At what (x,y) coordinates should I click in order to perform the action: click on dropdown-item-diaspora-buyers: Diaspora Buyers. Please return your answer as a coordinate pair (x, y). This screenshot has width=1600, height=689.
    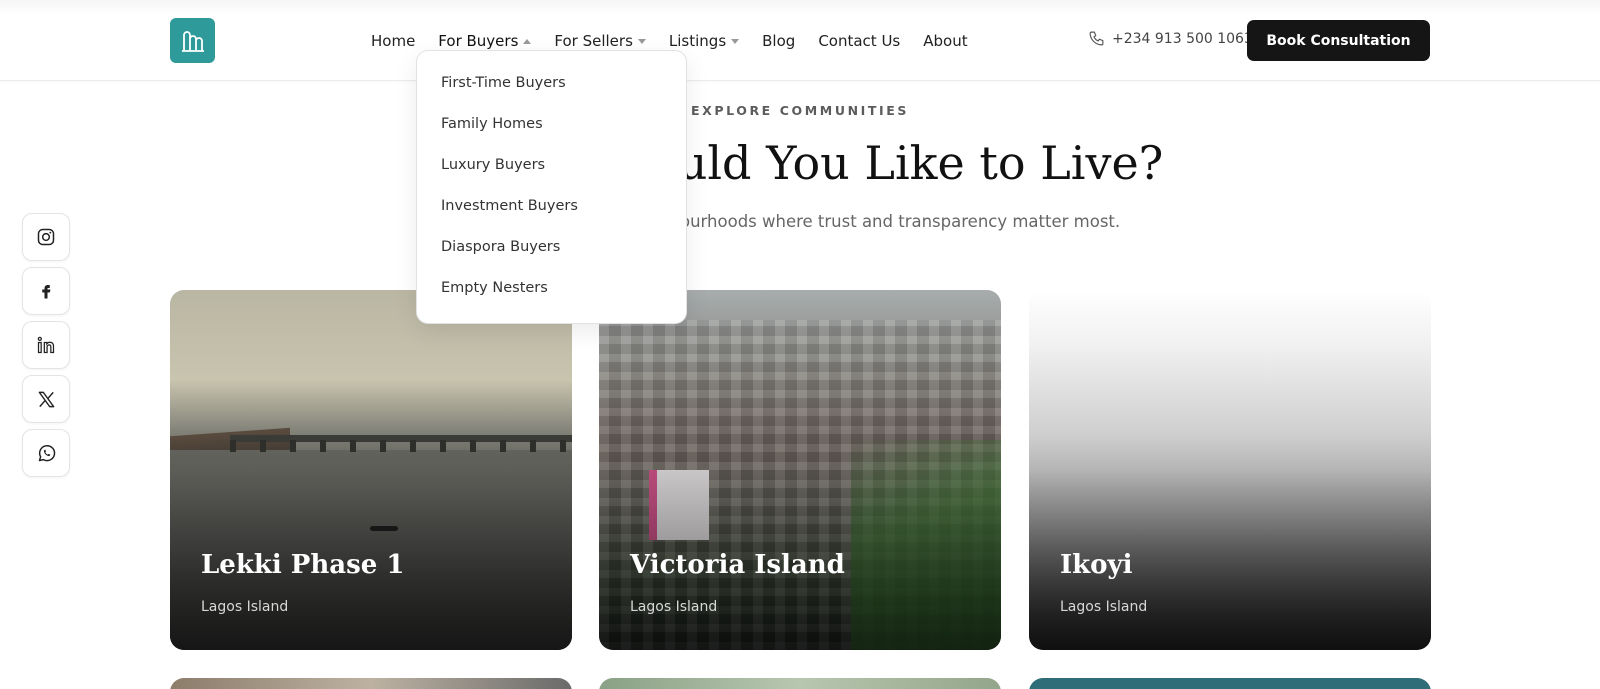
    Looking at the image, I should click on (551, 259).